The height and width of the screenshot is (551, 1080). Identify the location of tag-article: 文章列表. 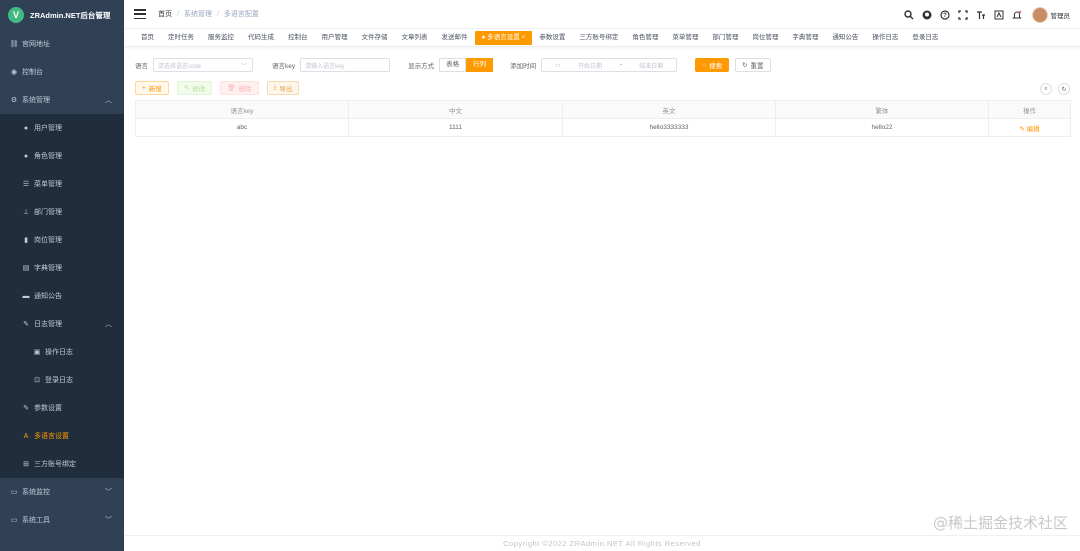
(415, 38).